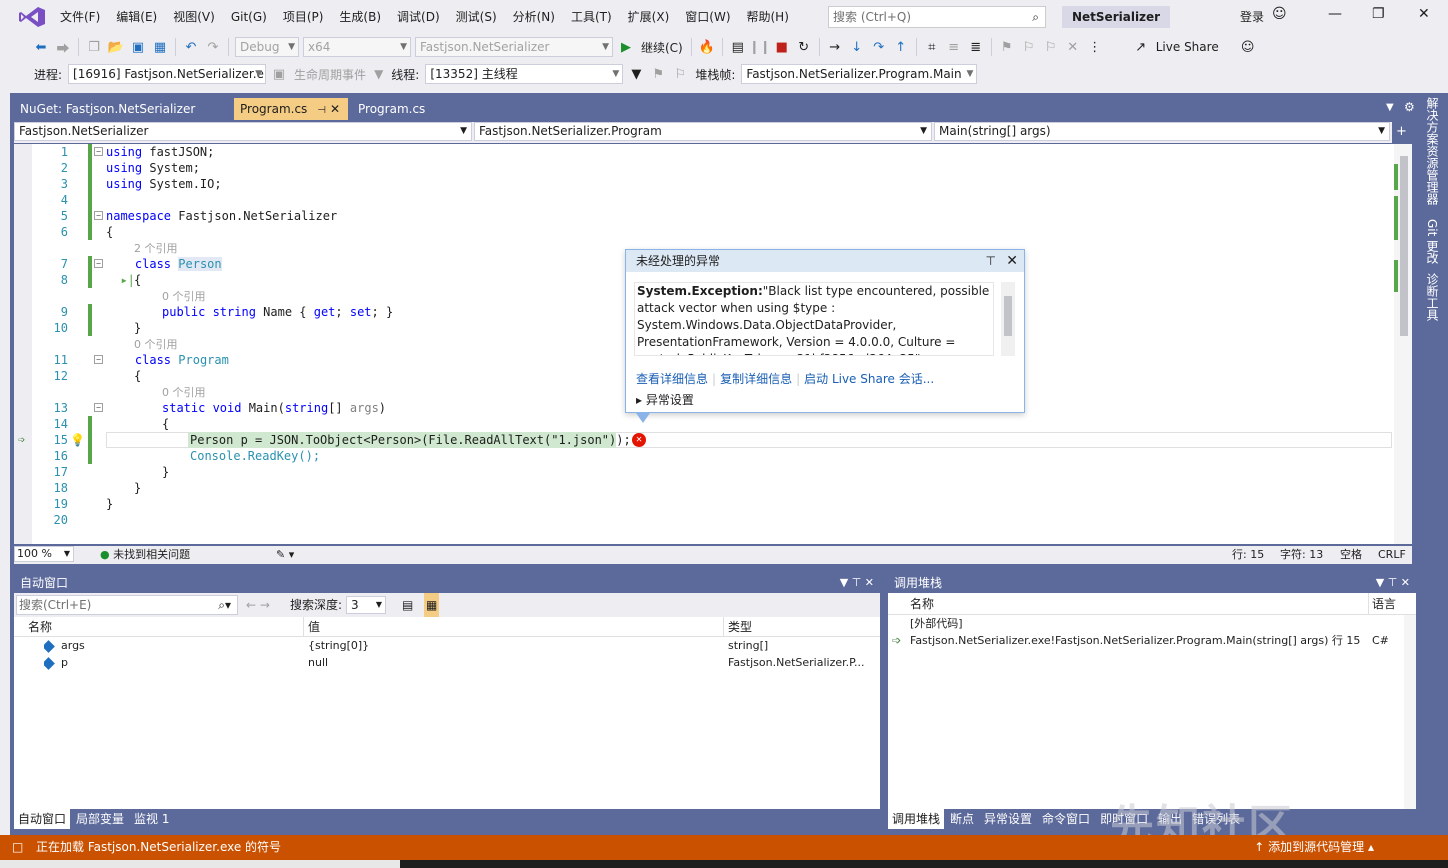  What do you see at coordinates (1007, 47) in the screenshot?
I see `bookmark-icon: ⚑` at bounding box center [1007, 47].